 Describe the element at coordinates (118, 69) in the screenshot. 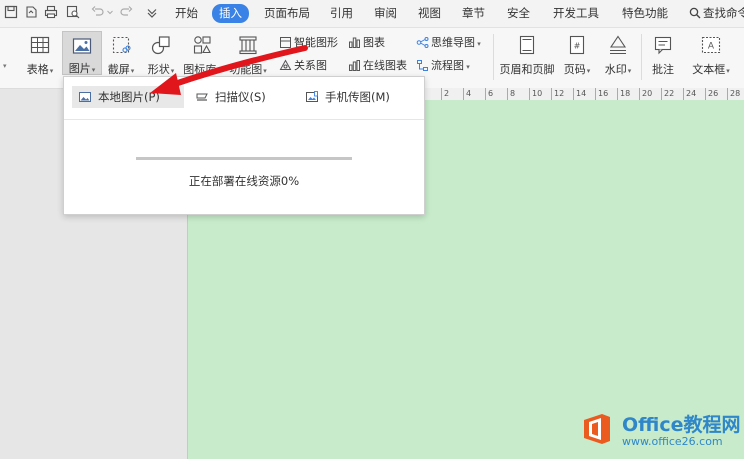

I see `screenshot-label: 截屏` at that location.